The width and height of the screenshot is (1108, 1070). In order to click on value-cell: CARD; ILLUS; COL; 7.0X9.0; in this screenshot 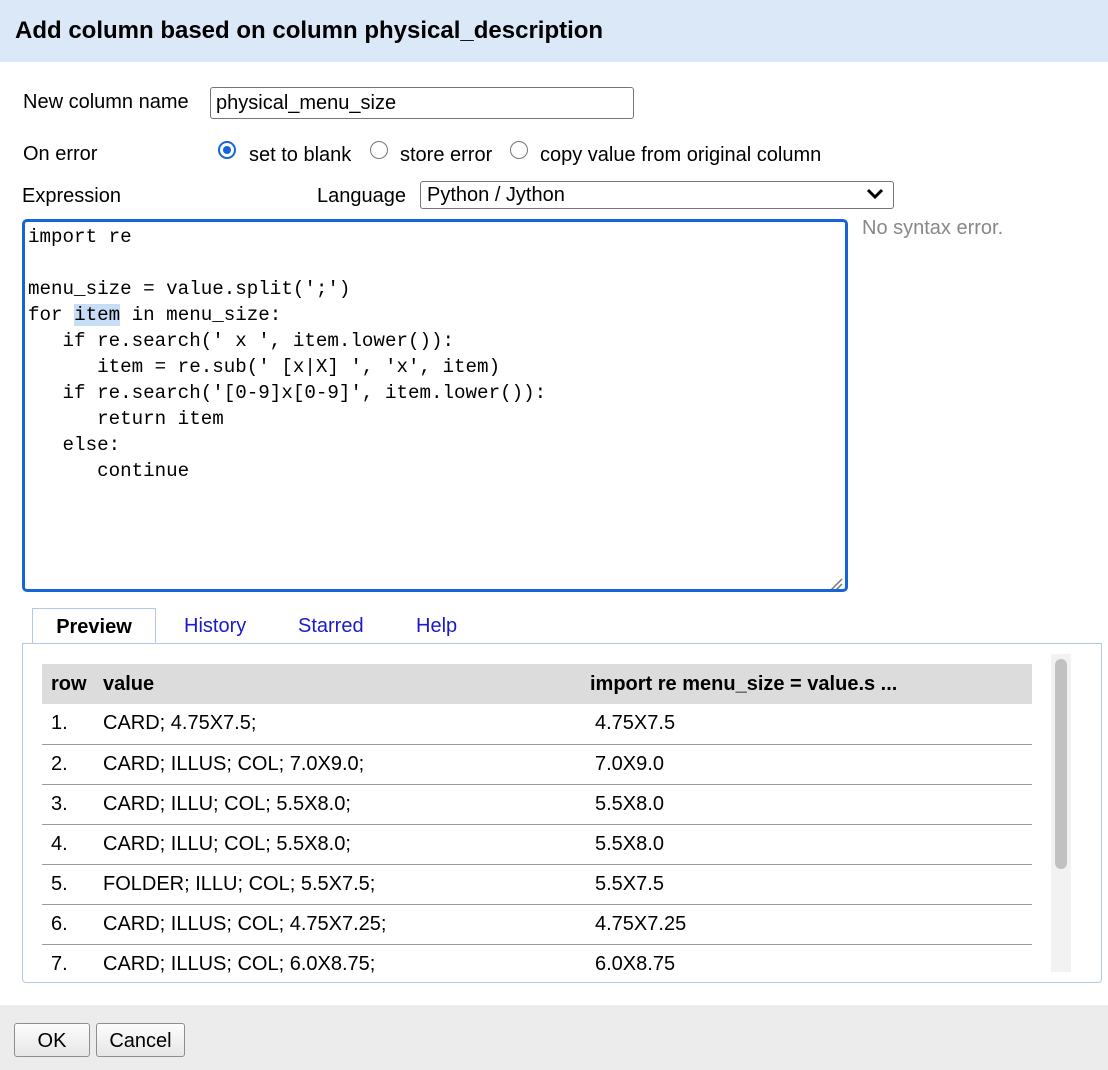, I will do `click(337, 764)`.